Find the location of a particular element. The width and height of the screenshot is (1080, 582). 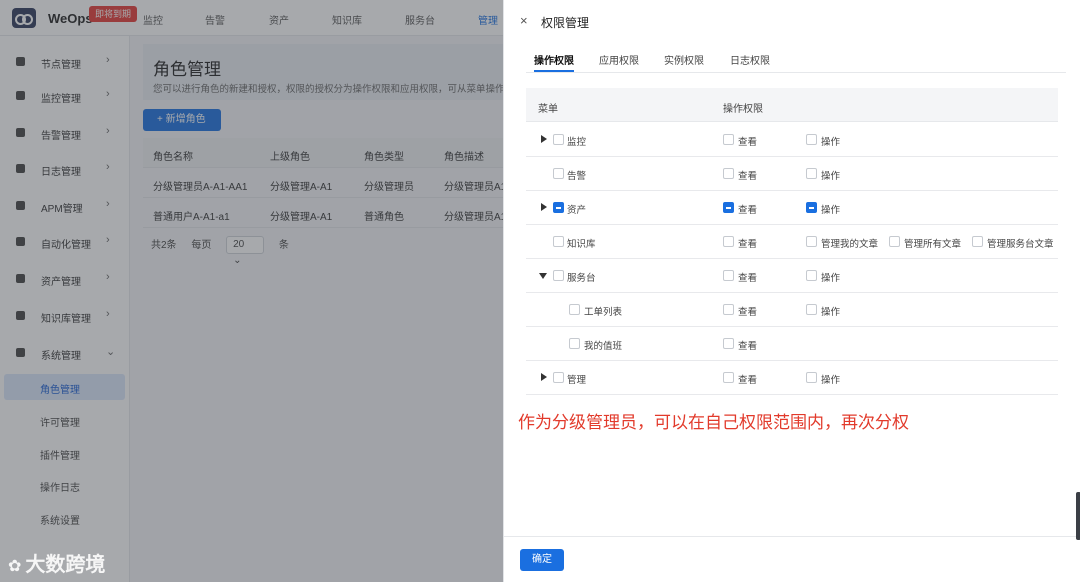

tab-instance-permission: 实例权限 is located at coordinates (684, 59).